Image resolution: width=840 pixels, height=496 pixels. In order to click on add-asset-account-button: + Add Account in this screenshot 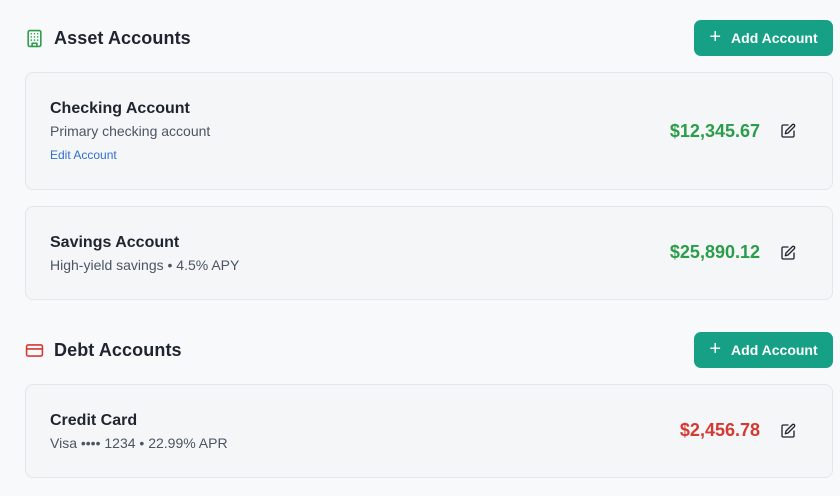, I will do `click(763, 38)`.